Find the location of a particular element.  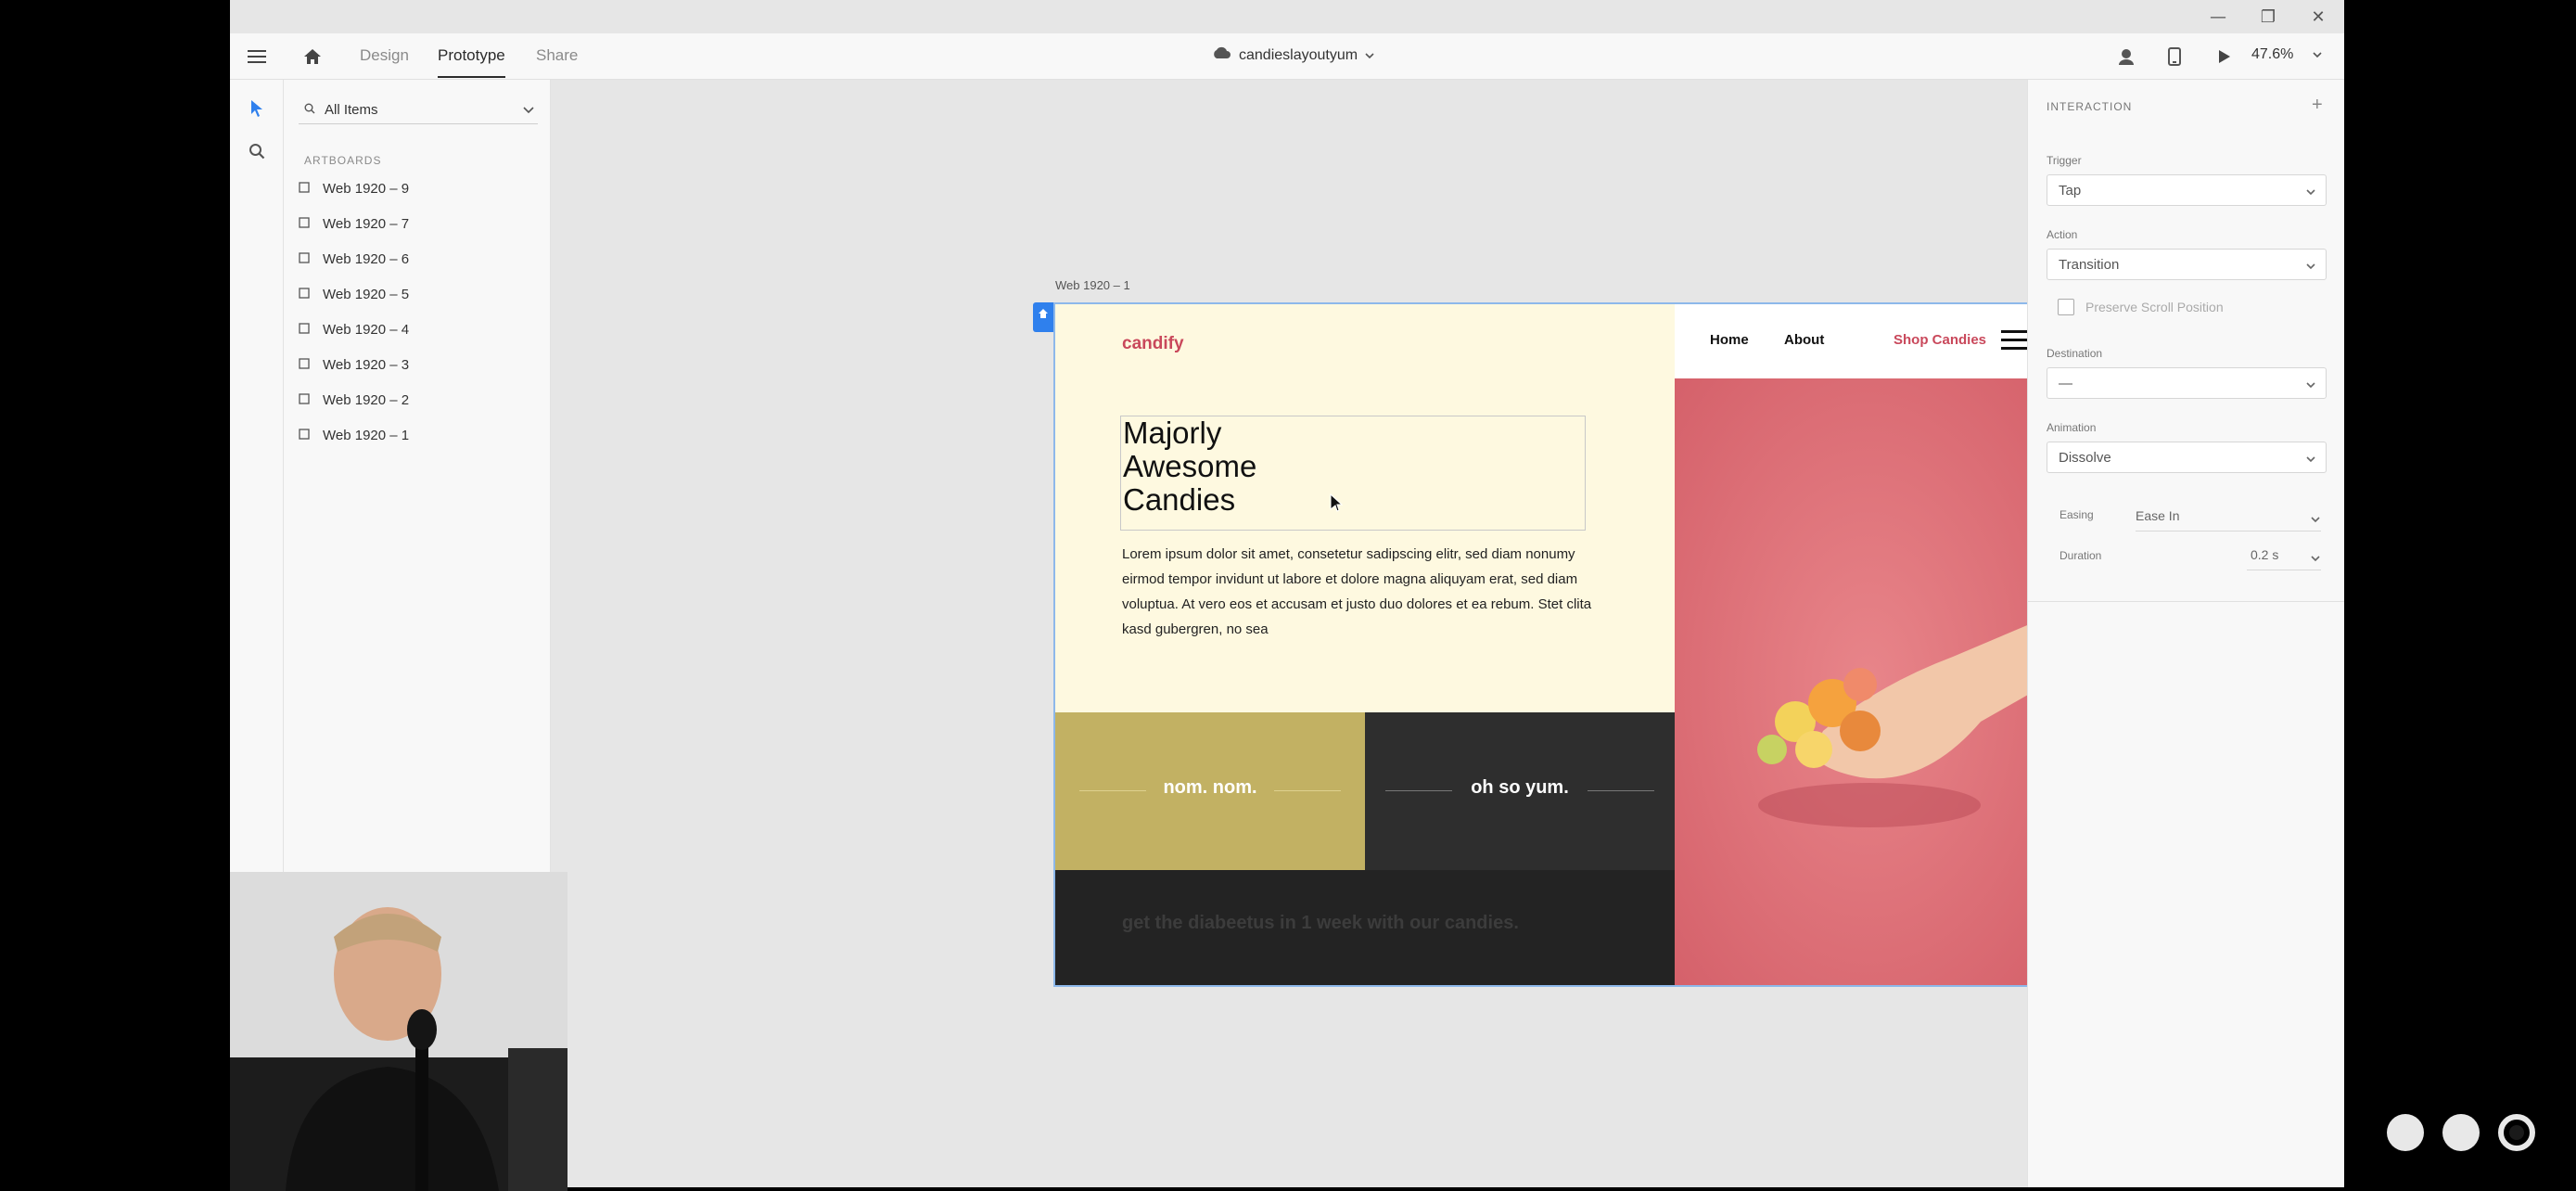

preserve-scroll-checkbox: Preserve Scroll Position is located at coordinates (2141, 307).